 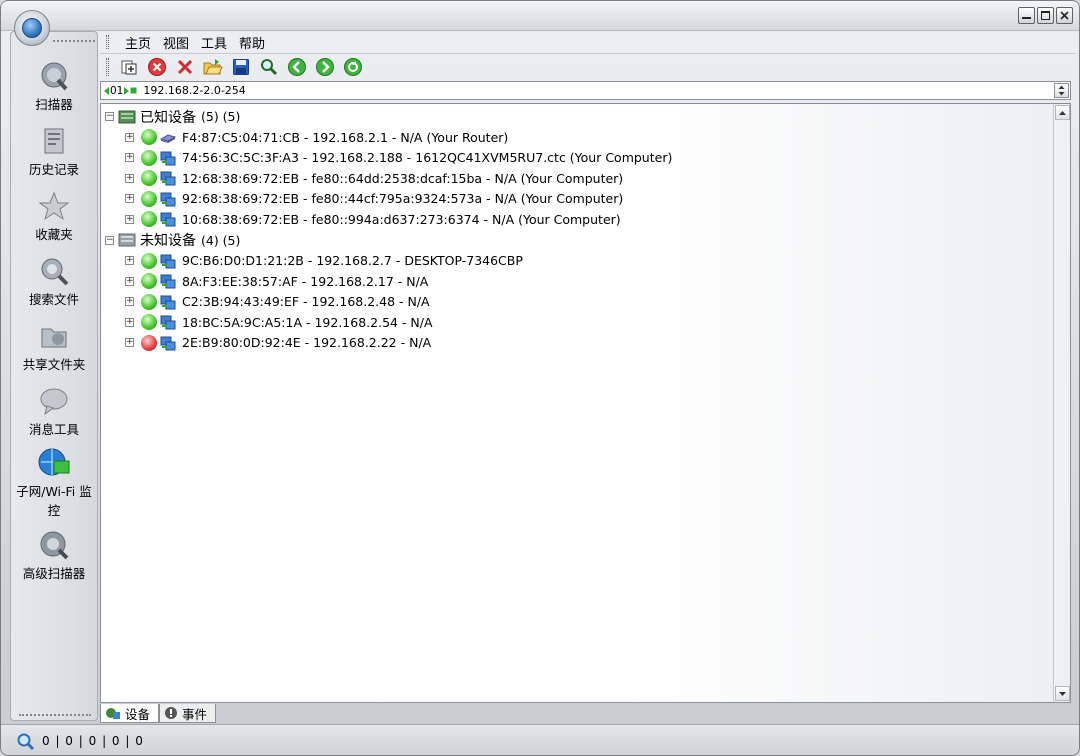 I want to click on window-controls, so click(x=1045, y=15).